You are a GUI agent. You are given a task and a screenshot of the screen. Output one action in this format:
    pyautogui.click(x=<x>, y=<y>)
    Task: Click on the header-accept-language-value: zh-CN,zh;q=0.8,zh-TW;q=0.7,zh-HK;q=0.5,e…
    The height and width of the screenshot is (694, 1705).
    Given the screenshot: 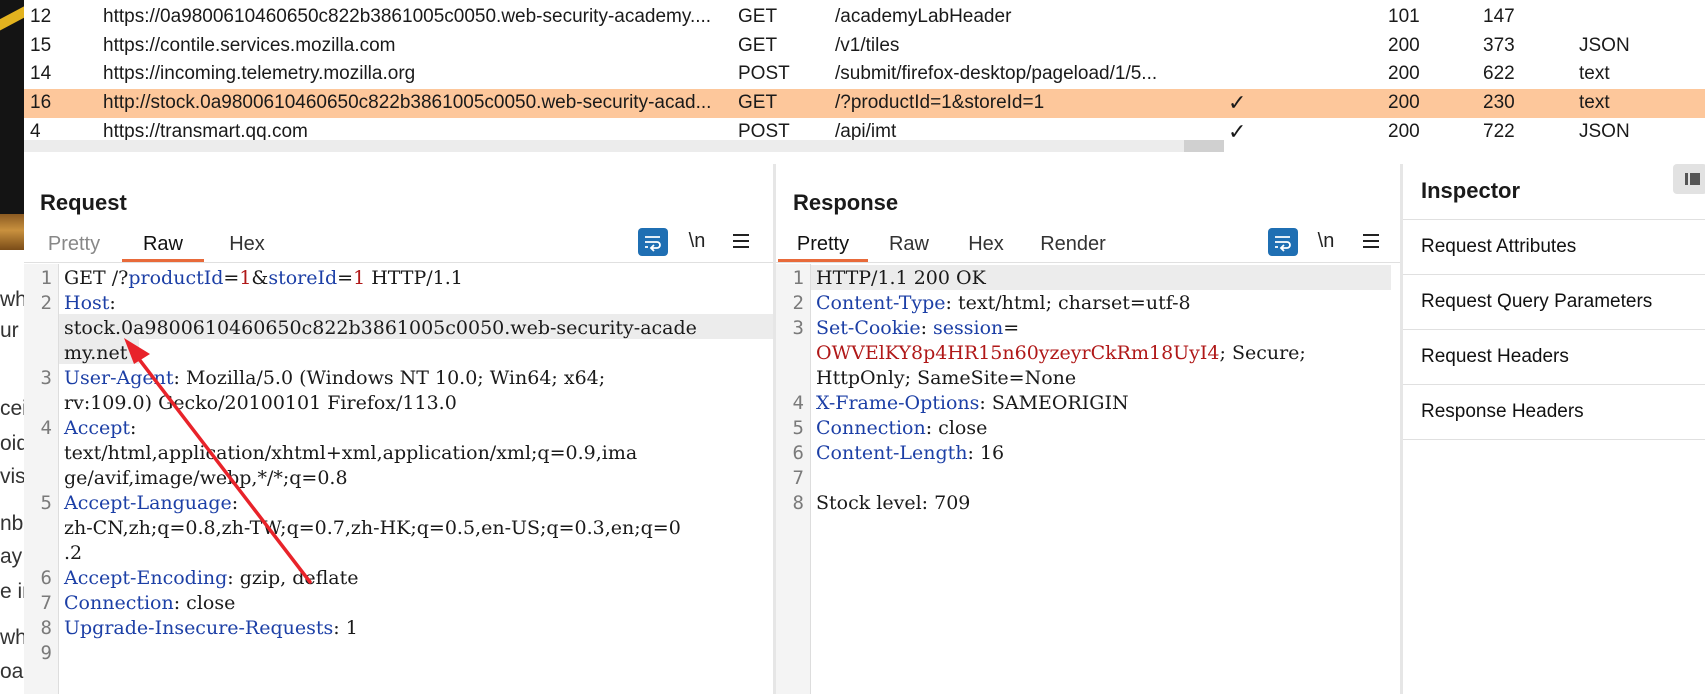 What is the action you would take?
    pyautogui.click(x=372, y=528)
    